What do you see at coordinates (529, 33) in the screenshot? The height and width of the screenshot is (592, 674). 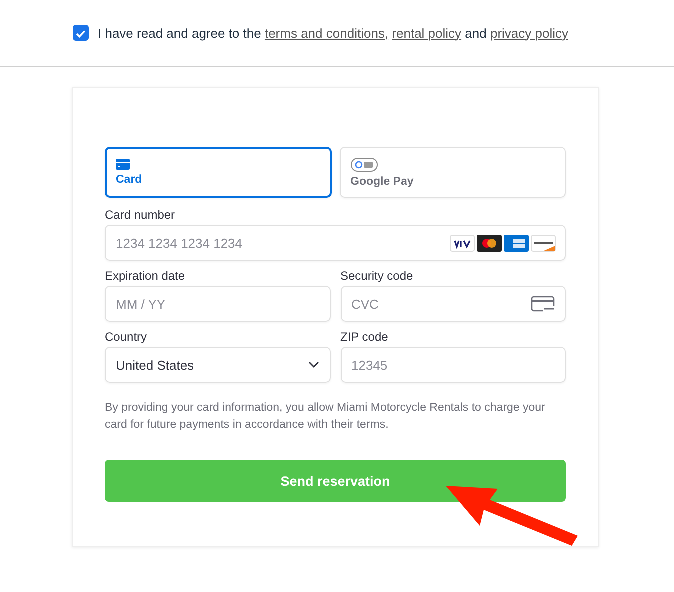 I see `policy-link: privacy policy` at bounding box center [529, 33].